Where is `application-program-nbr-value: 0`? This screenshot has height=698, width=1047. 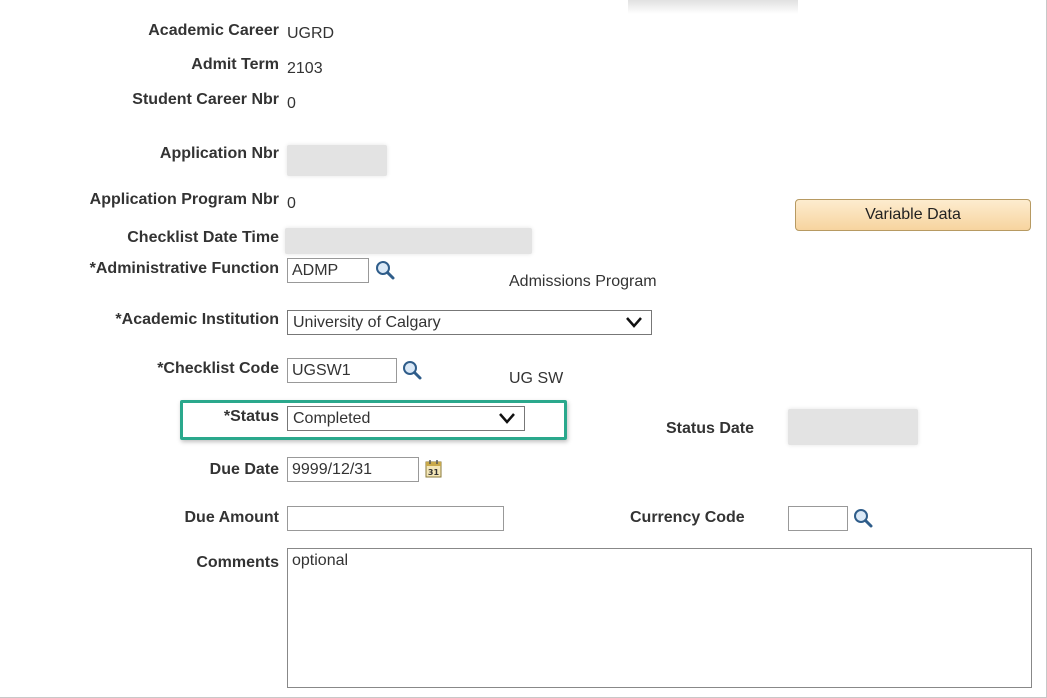 application-program-nbr-value: 0 is located at coordinates (291, 203).